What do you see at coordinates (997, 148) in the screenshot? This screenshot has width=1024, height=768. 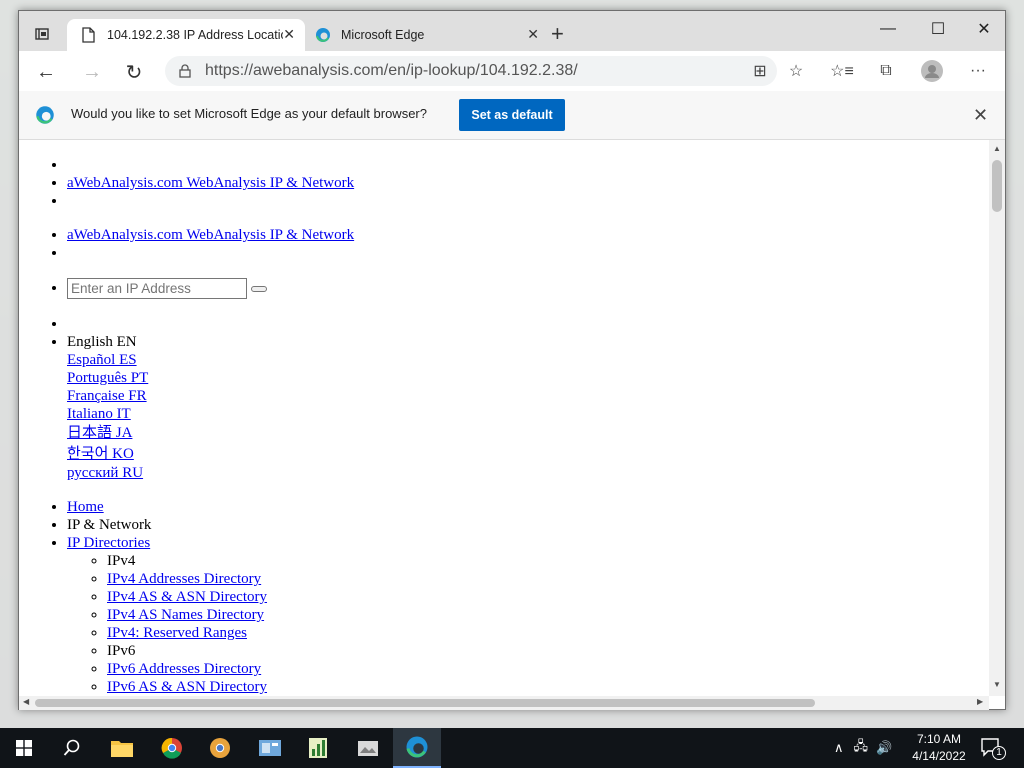 I see `scroll-up-icon: ▲` at bounding box center [997, 148].